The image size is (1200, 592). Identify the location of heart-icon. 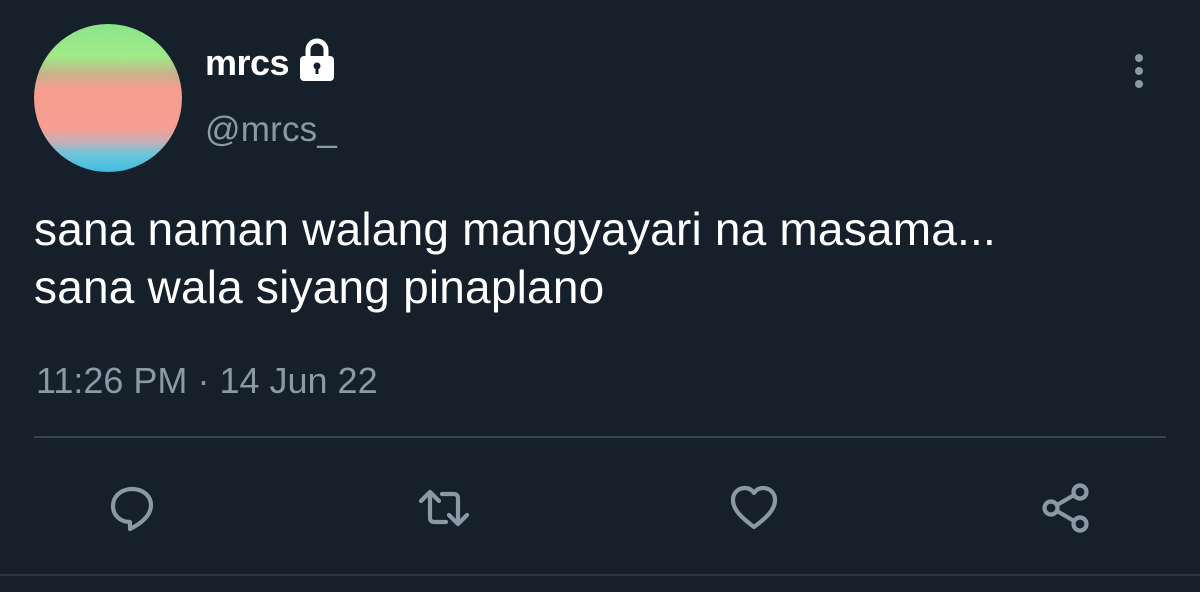
(754, 507).